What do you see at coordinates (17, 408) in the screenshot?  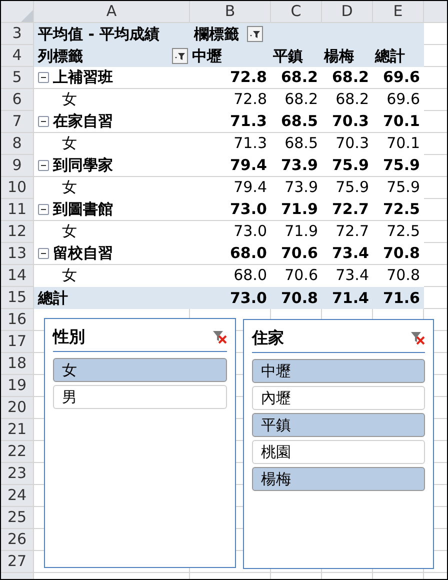 I see `row-number: 20` at bounding box center [17, 408].